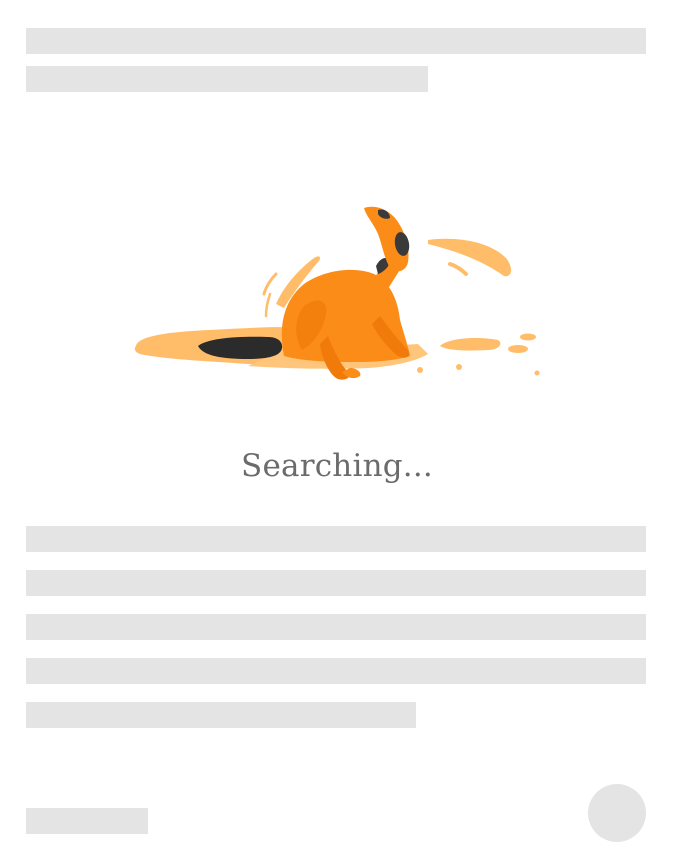  What do you see at coordinates (617, 813) in the screenshot?
I see `skeleton-avatar` at bounding box center [617, 813].